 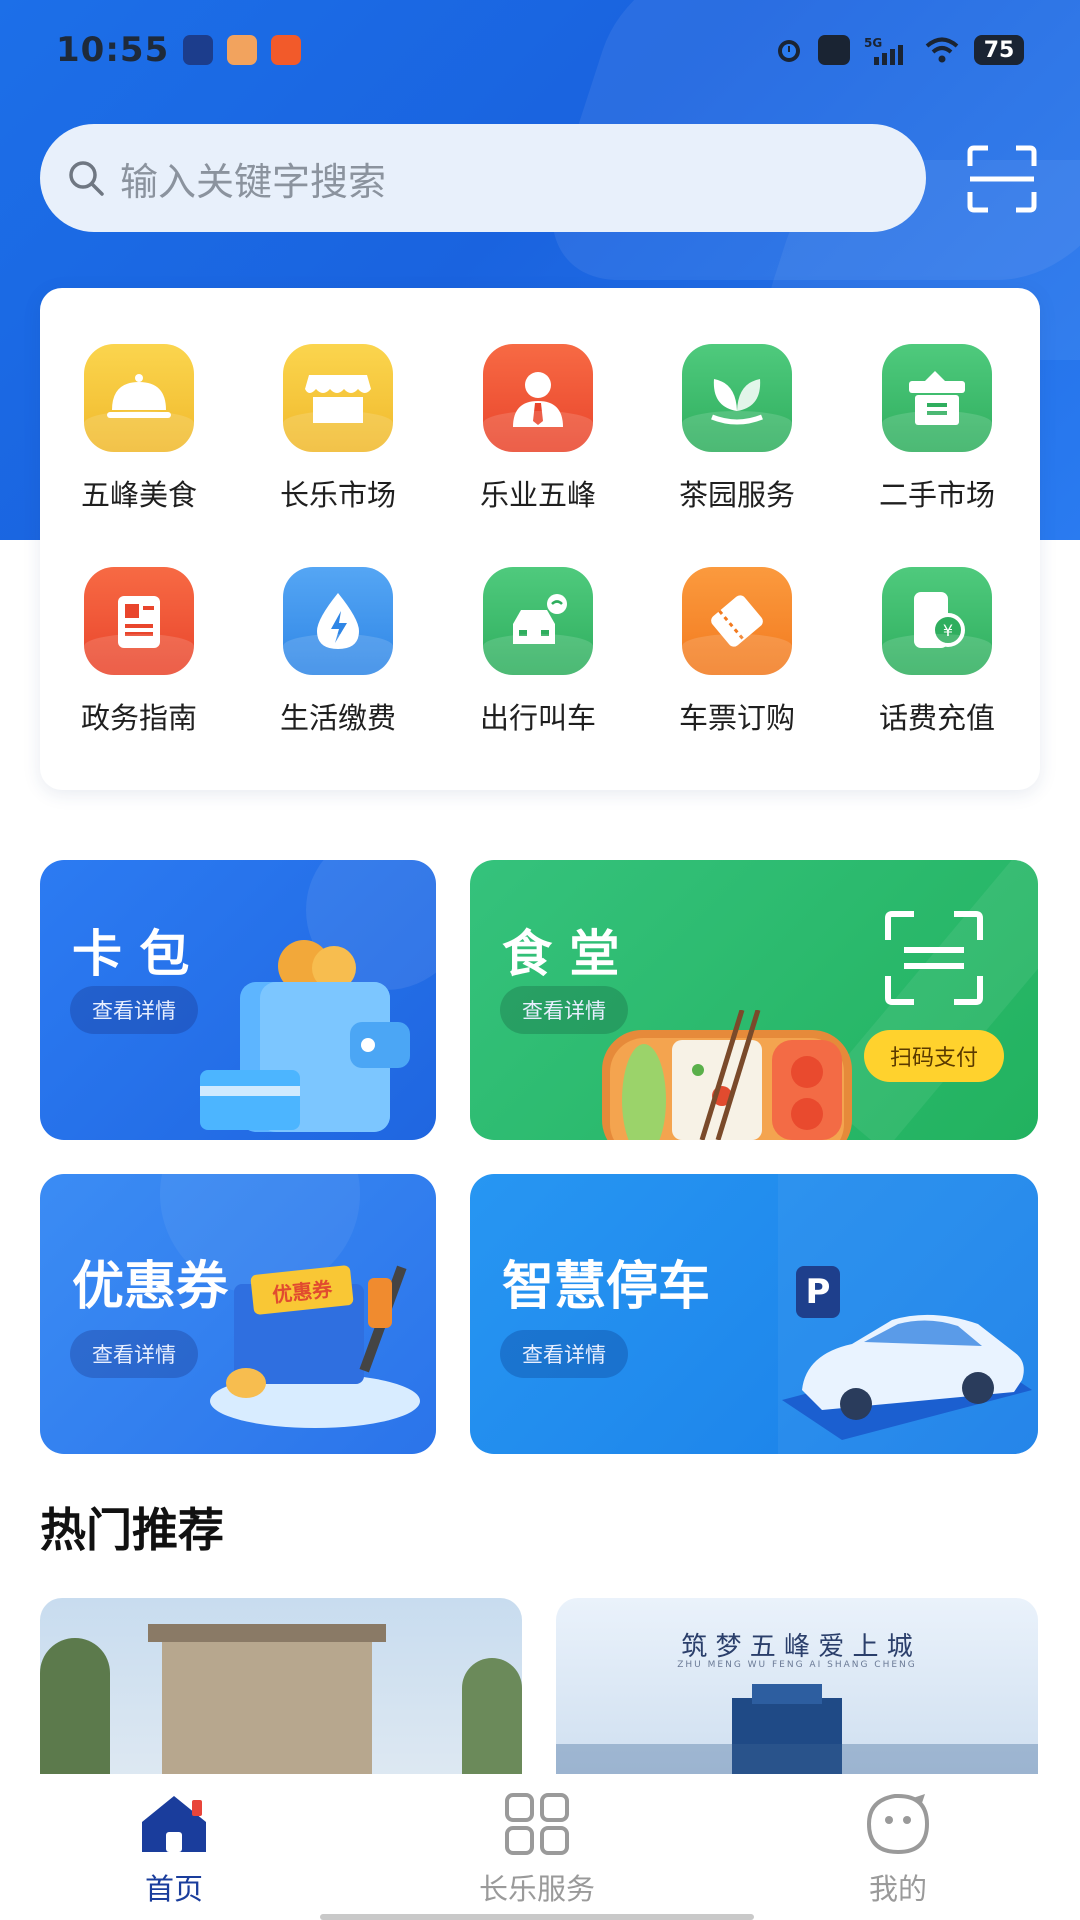 What do you see at coordinates (338, 621) in the screenshot?
I see `utility-payment-icon` at bounding box center [338, 621].